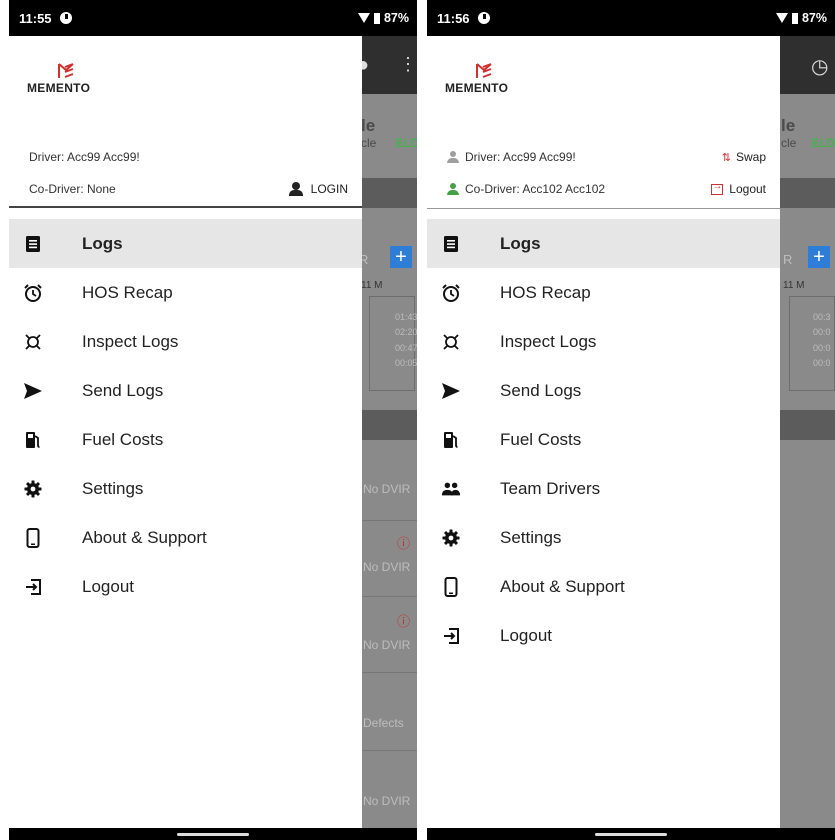  I want to click on codriver-person-icon, so click(453, 189).